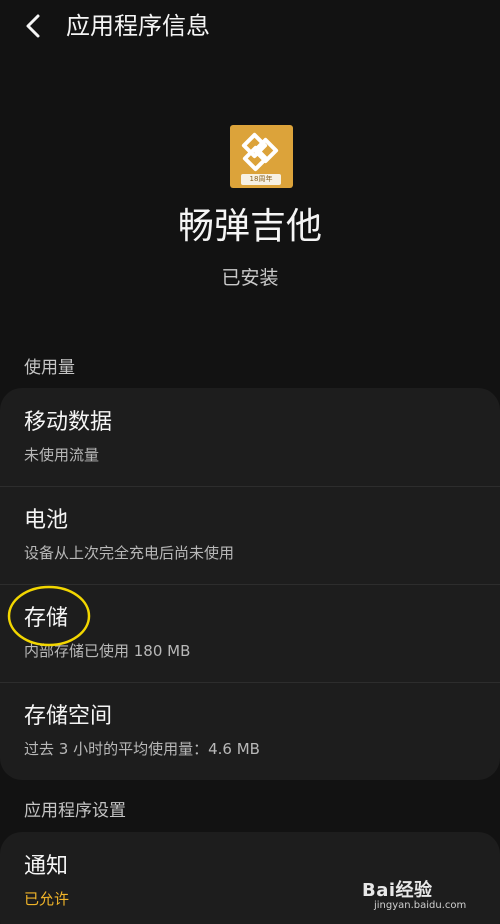  I want to click on memory-subtitle: 过去 3 小时的平均使用量：4.6 MB, so click(142, 749).